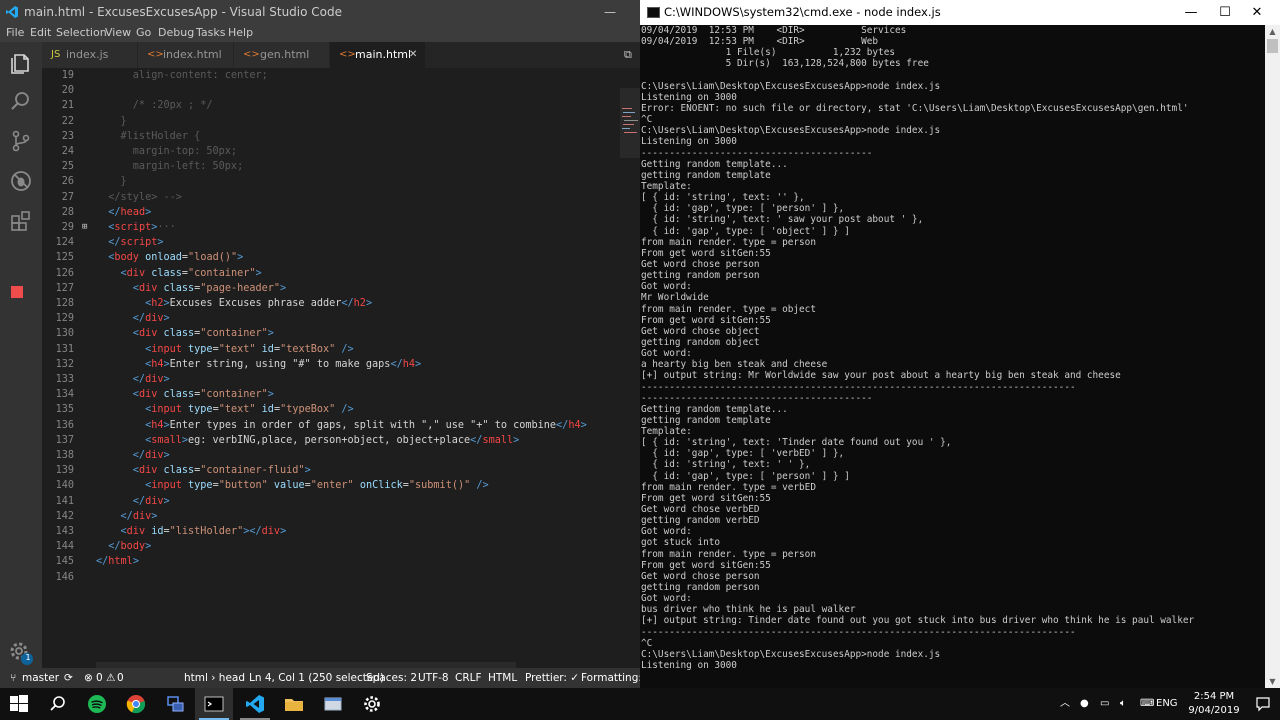 The height and width of the screenshot is (720, 1280). I want to click on network-tool-icon, so click(175, 704).